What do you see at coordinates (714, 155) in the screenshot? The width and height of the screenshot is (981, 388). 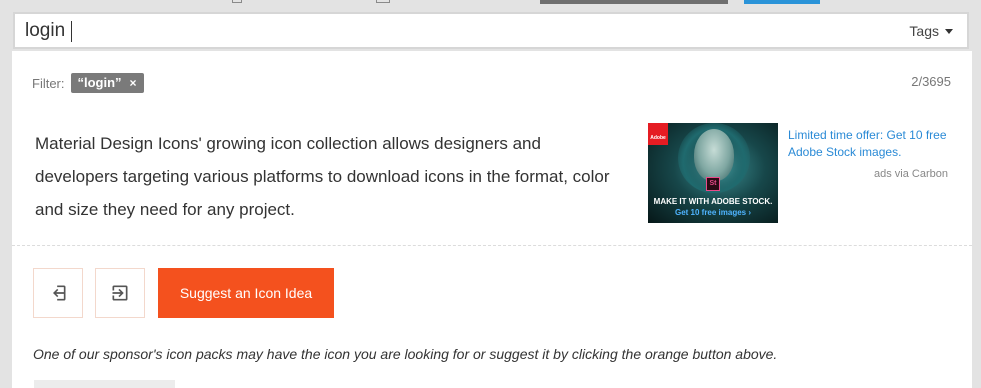 I see `ad-image-face` at bounding box center [714, 155].